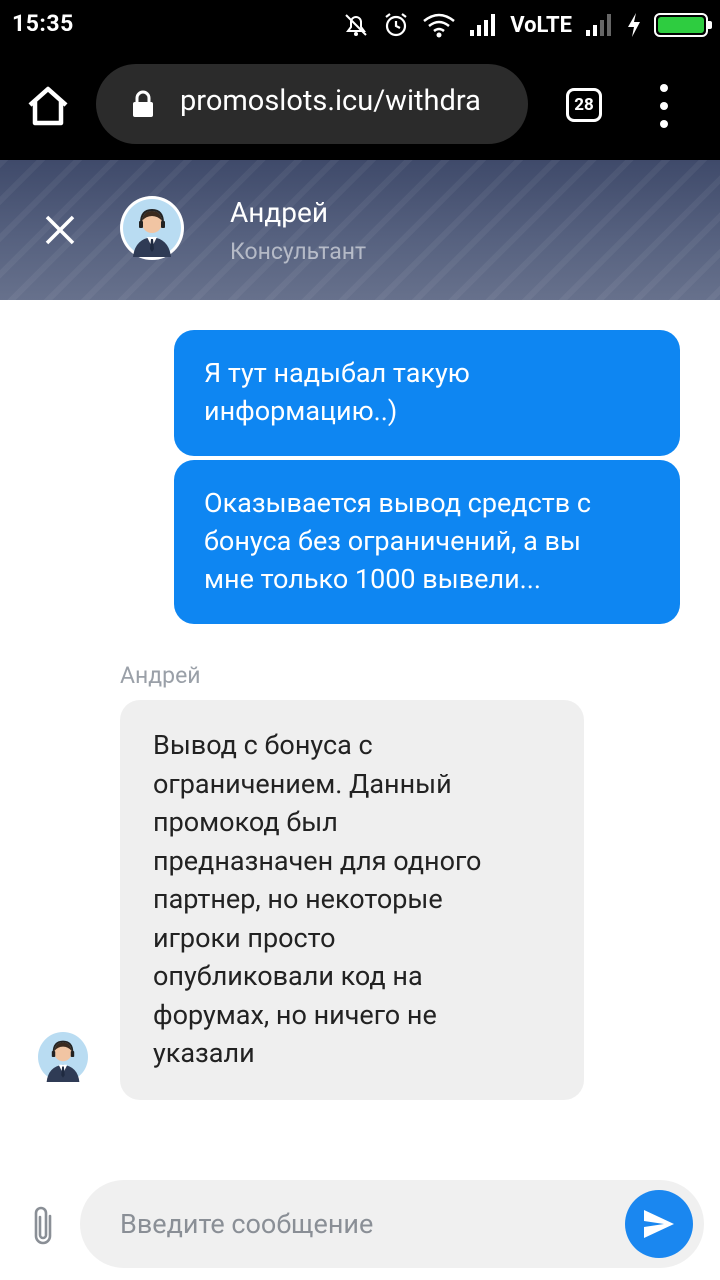  Describe the element at coordinates (317, 860) in the screenshot. I see `message-line: предназначен для одного` at that location.